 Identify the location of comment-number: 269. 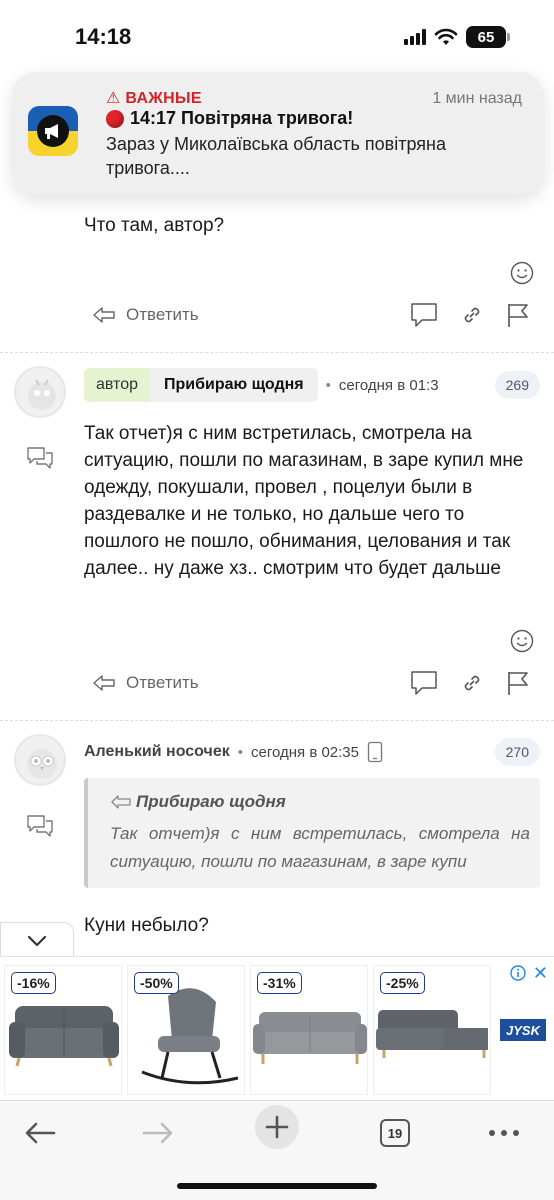
(517, 385).